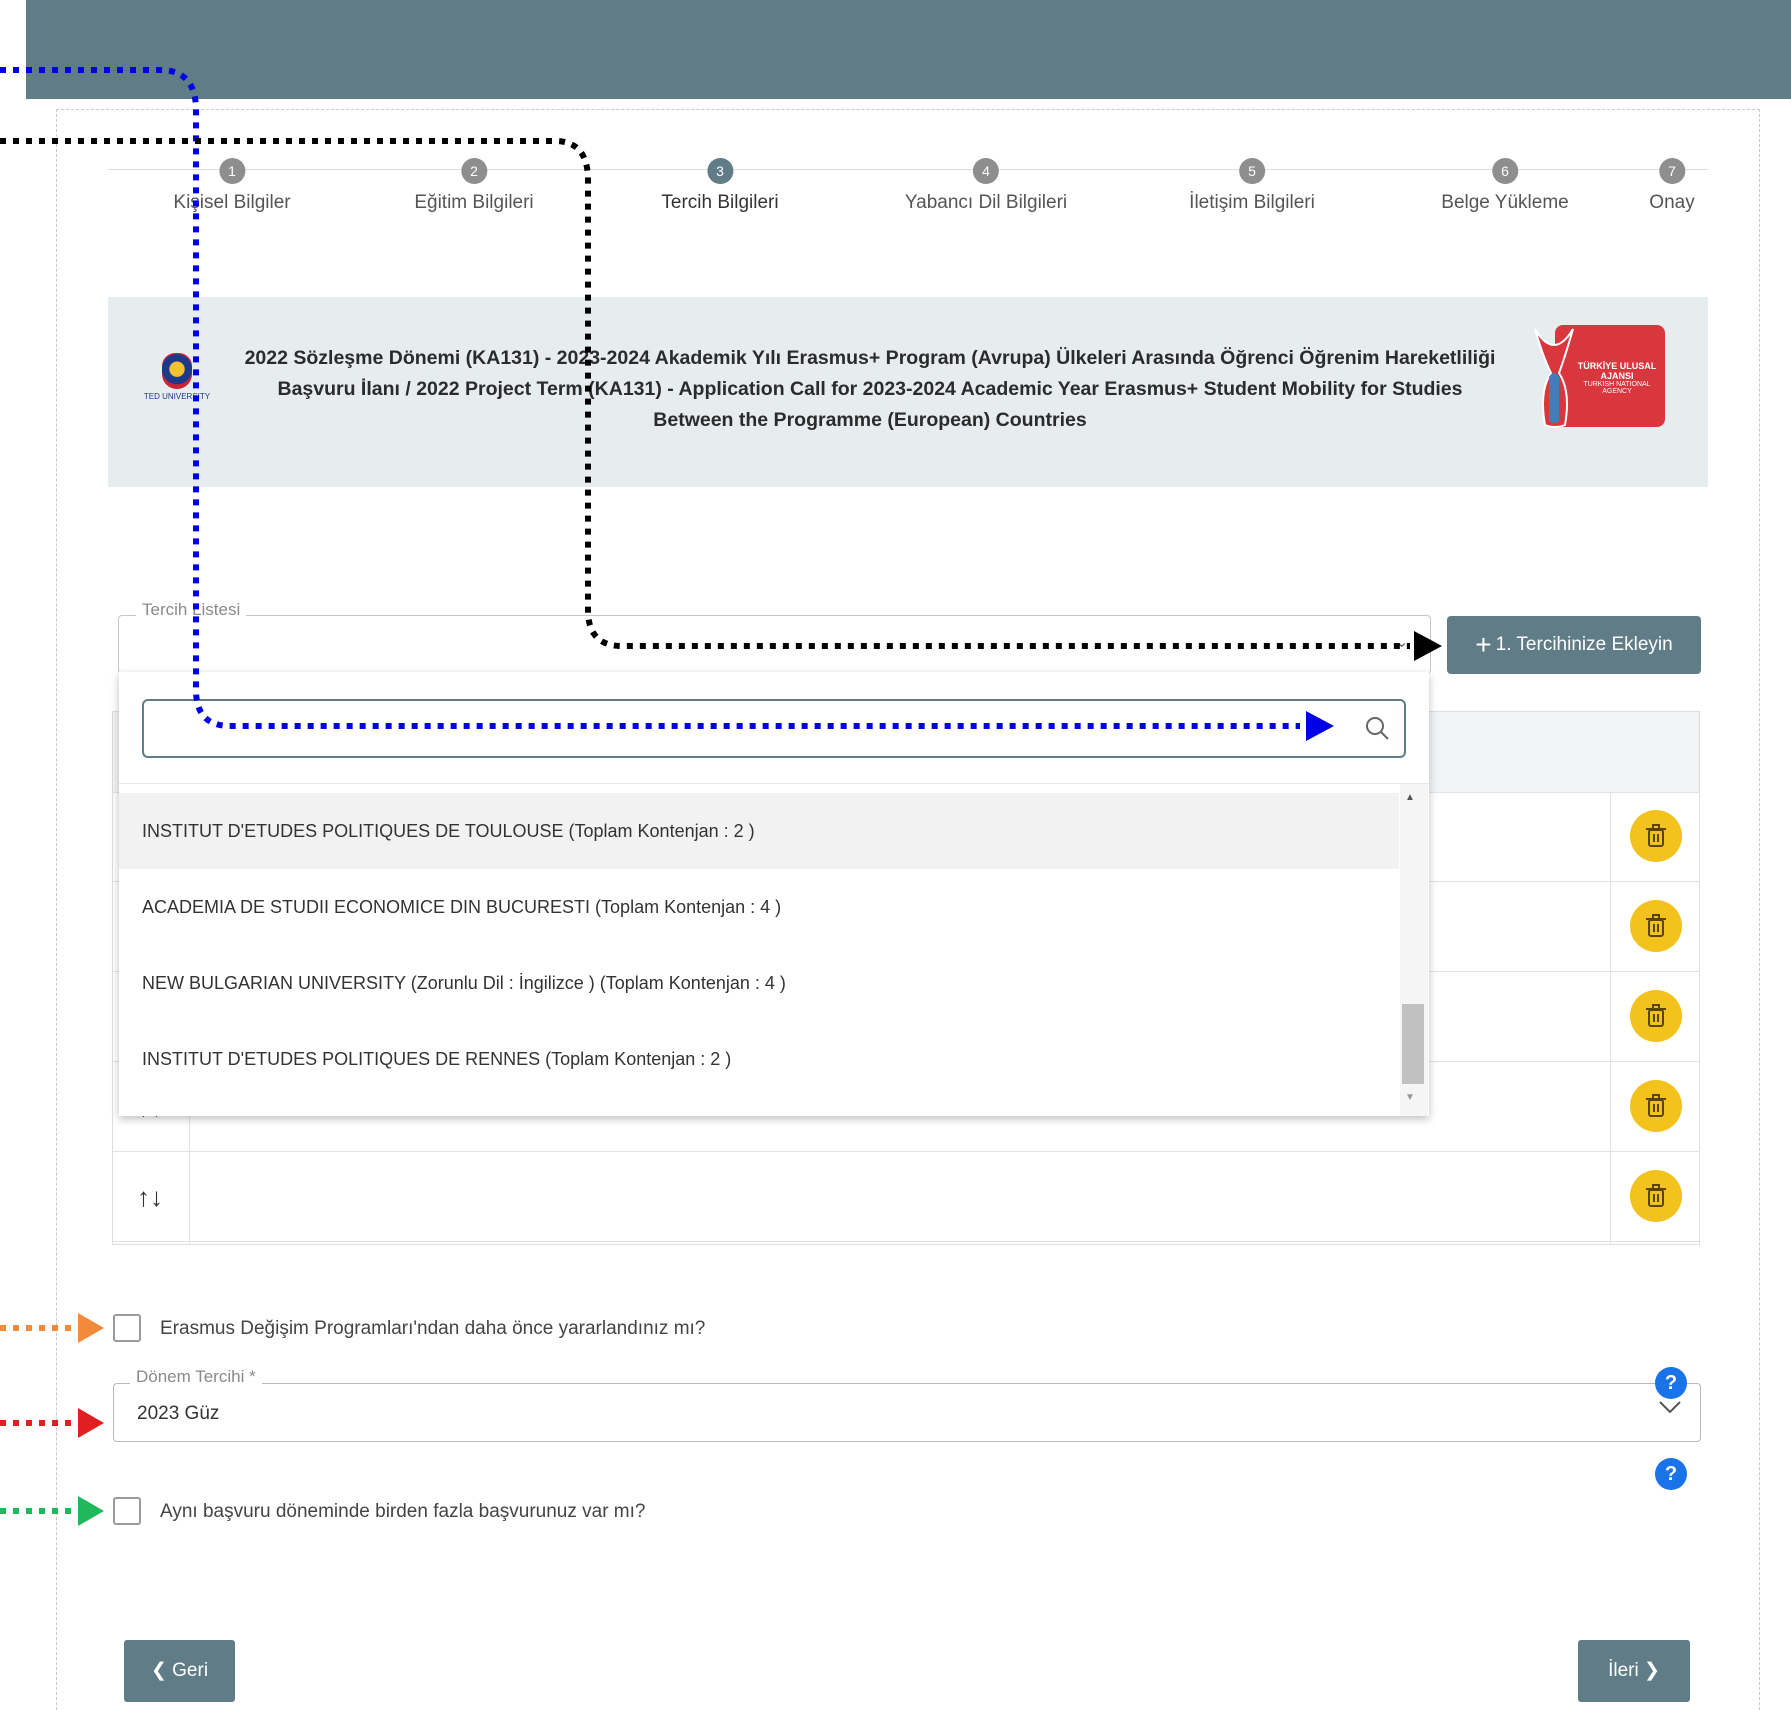 The image size is (1791, 1710). What do you see at coordinates (1672, 186) in the screenshot?
I see `step-7: 7 Onay` at bounding box center [1672, 186].